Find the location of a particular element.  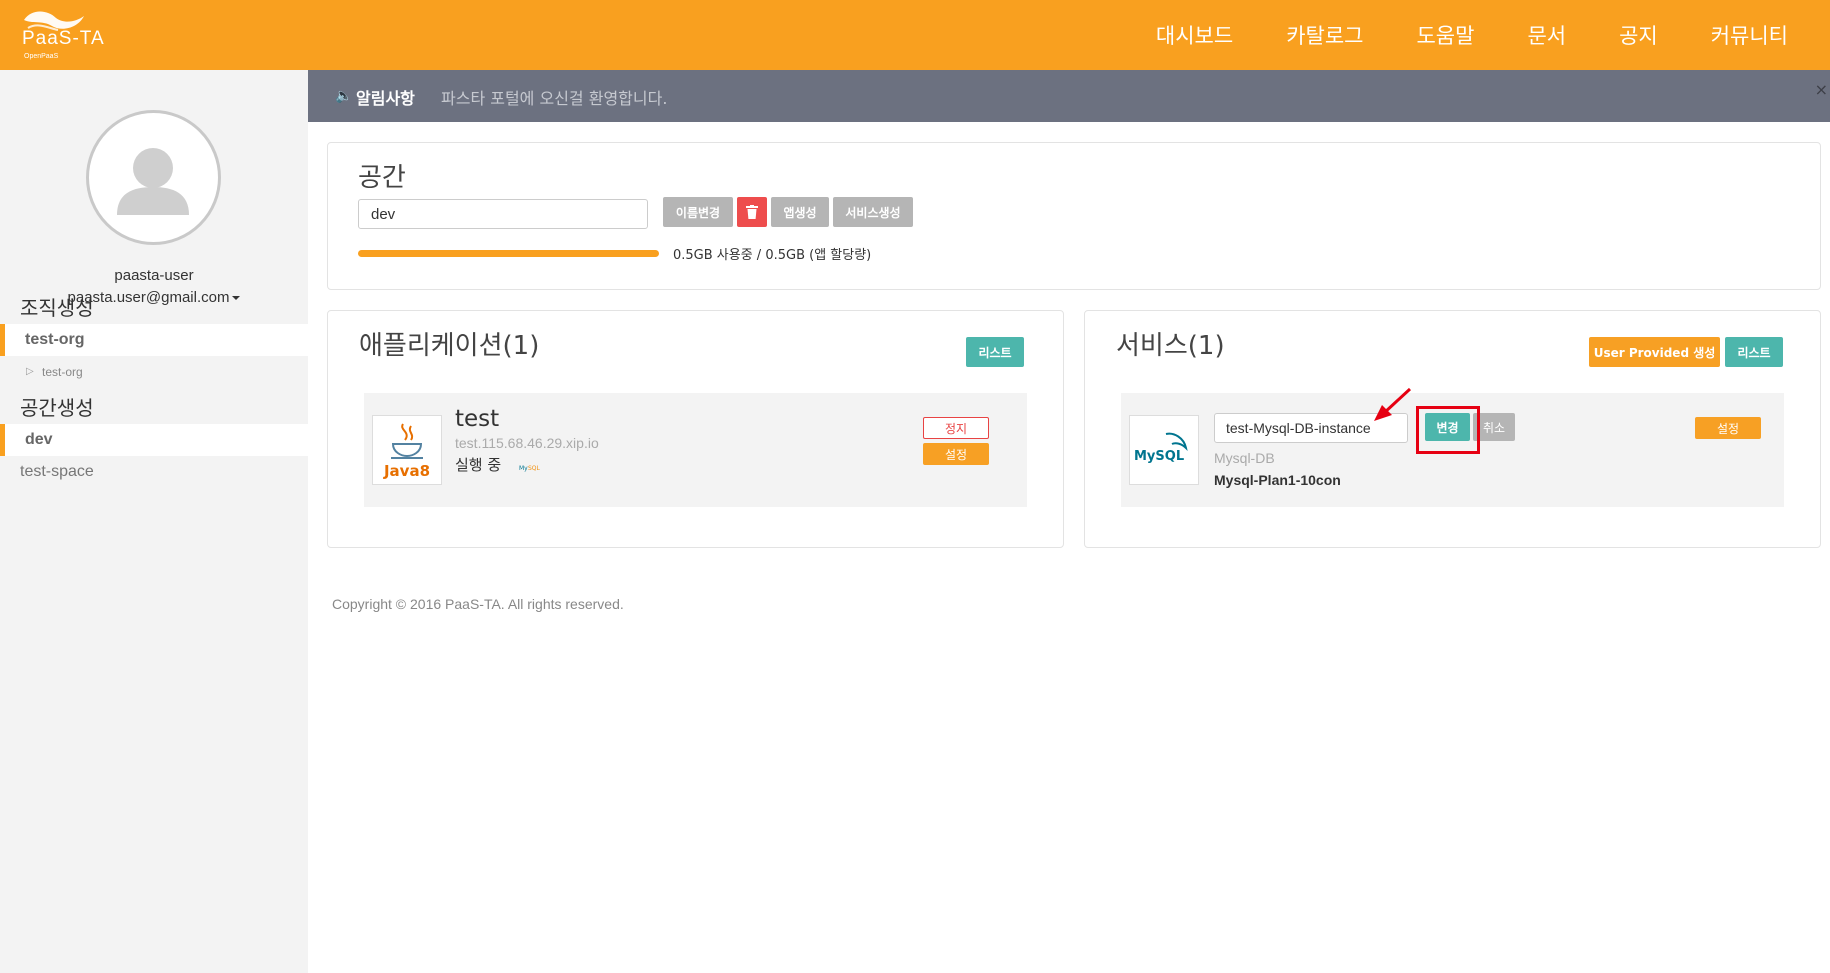

app-url: test.115.68.46.29.xip.io is located at coordinates (527, 443).